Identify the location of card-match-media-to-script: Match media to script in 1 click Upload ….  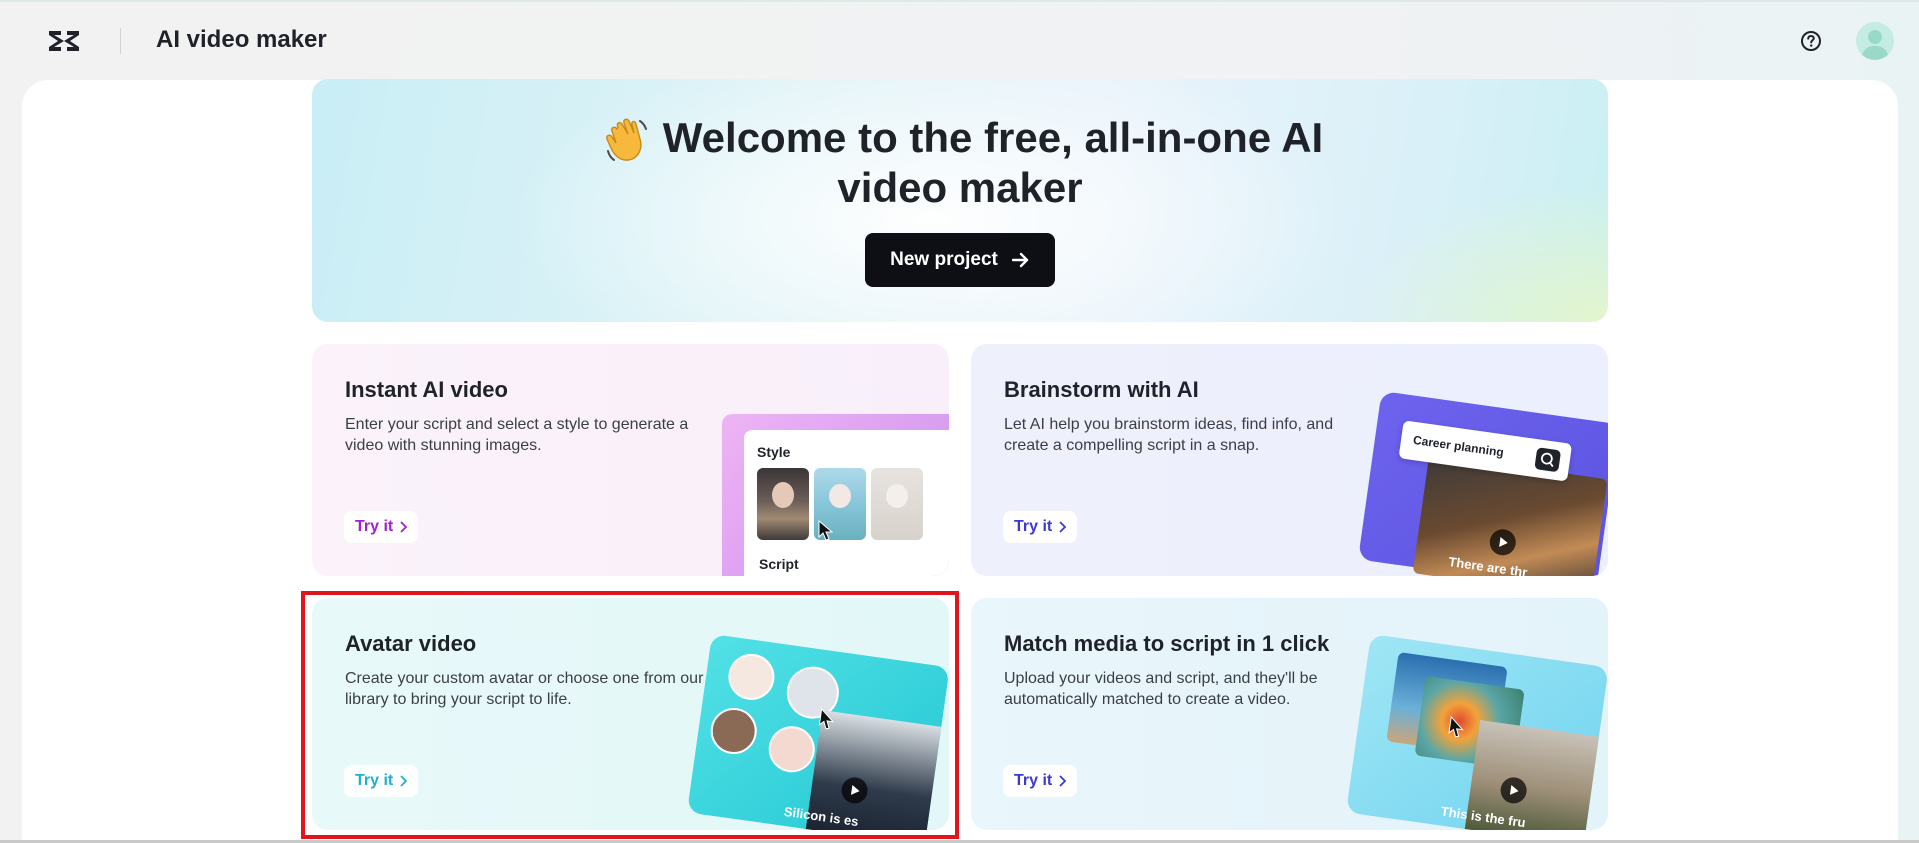
(1289, 714).